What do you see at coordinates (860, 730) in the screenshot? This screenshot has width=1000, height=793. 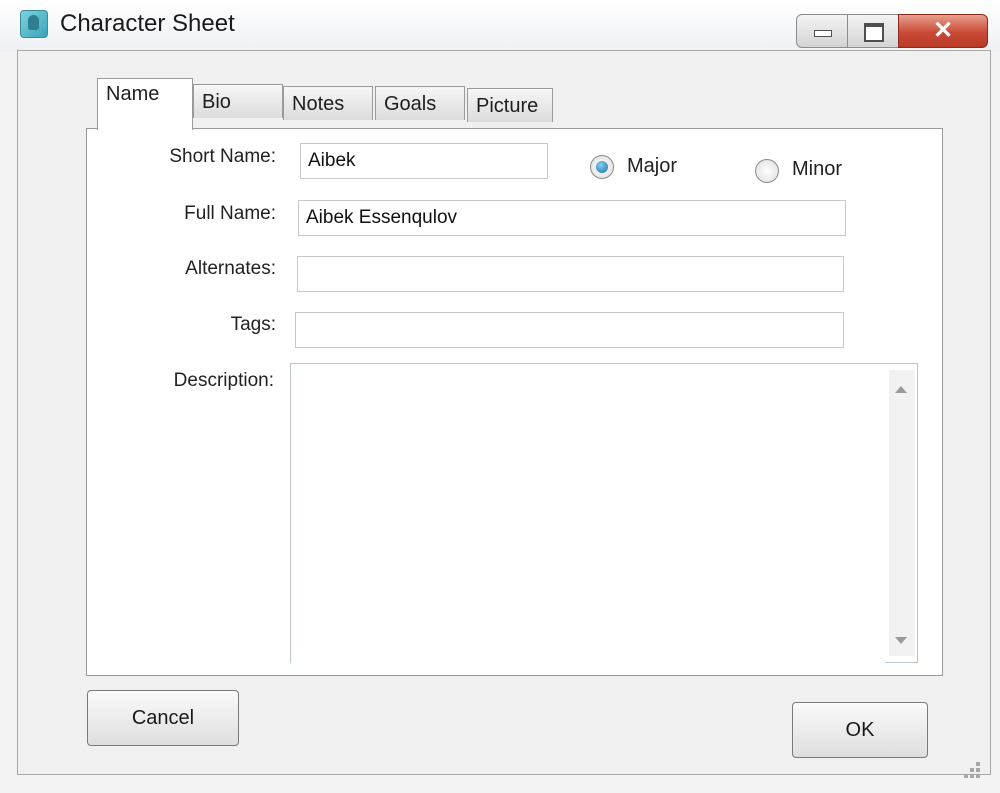 I see `ok-button: OK` at bounding box center [860, 730].